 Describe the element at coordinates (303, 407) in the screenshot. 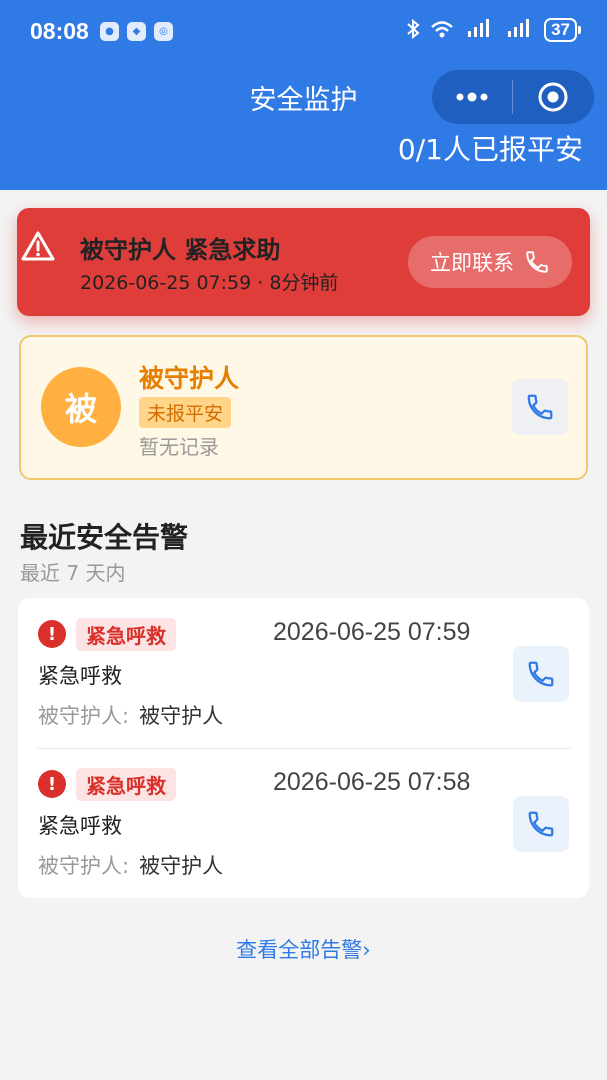

I see `guarded-person-card: 被 被守护人 未报平安 暂无记录` at that location.